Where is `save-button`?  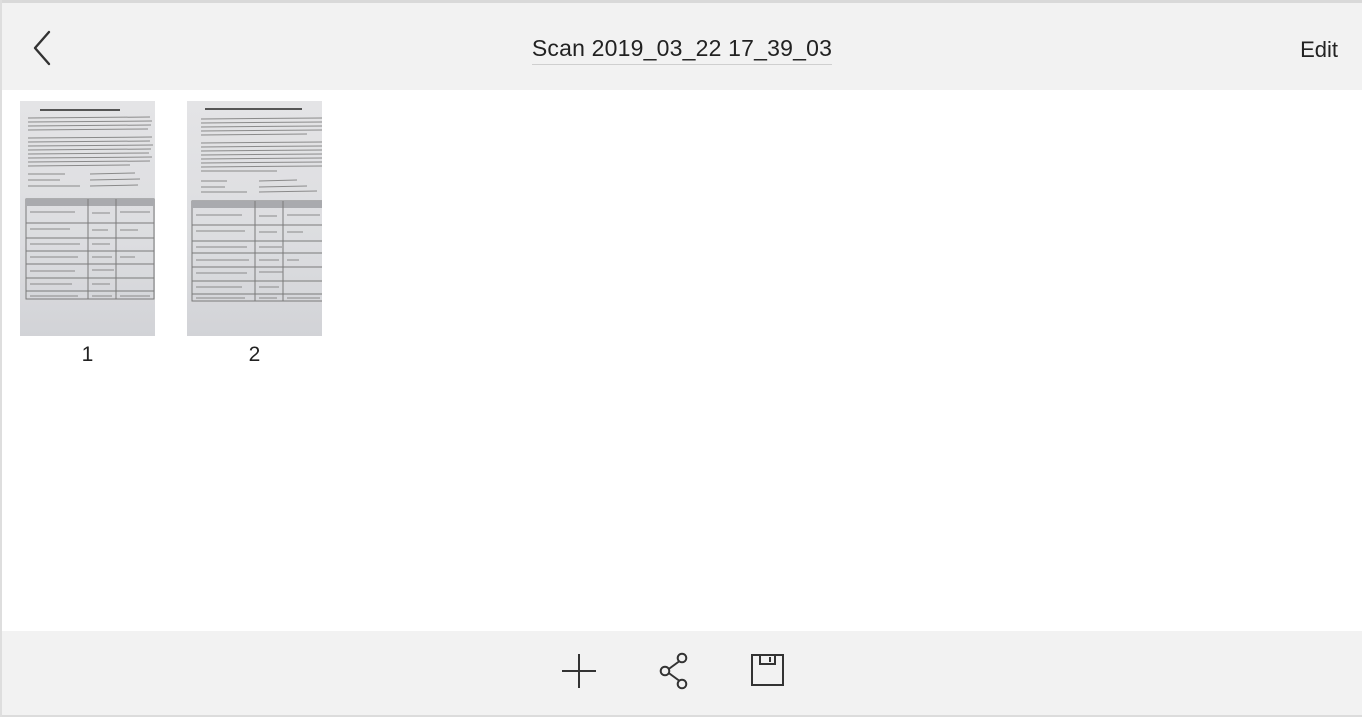 save-button is located at coordinates (768, 671).